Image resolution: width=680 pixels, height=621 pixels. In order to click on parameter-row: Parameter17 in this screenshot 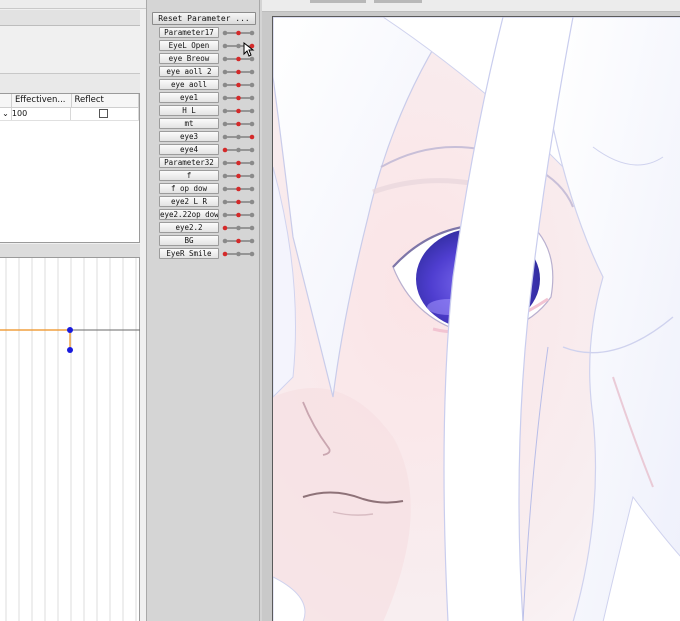, I will do `click(207, 32)`.